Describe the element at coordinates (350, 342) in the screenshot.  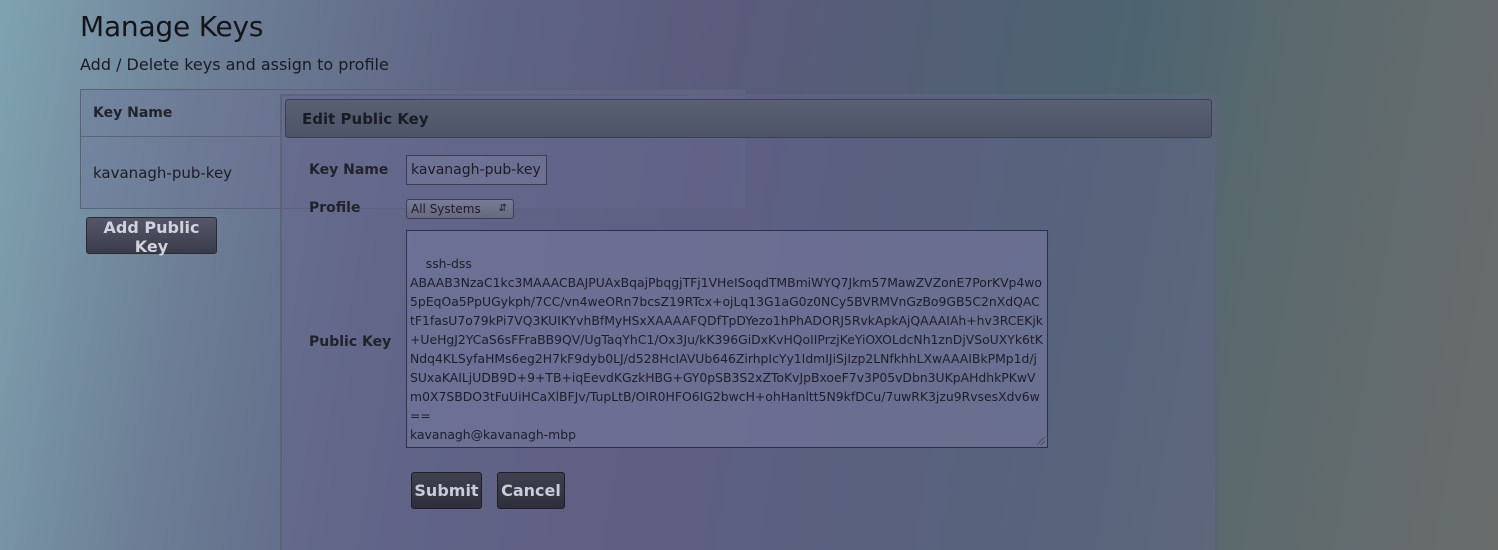
I see `public-key-label: Public Key` at that location.